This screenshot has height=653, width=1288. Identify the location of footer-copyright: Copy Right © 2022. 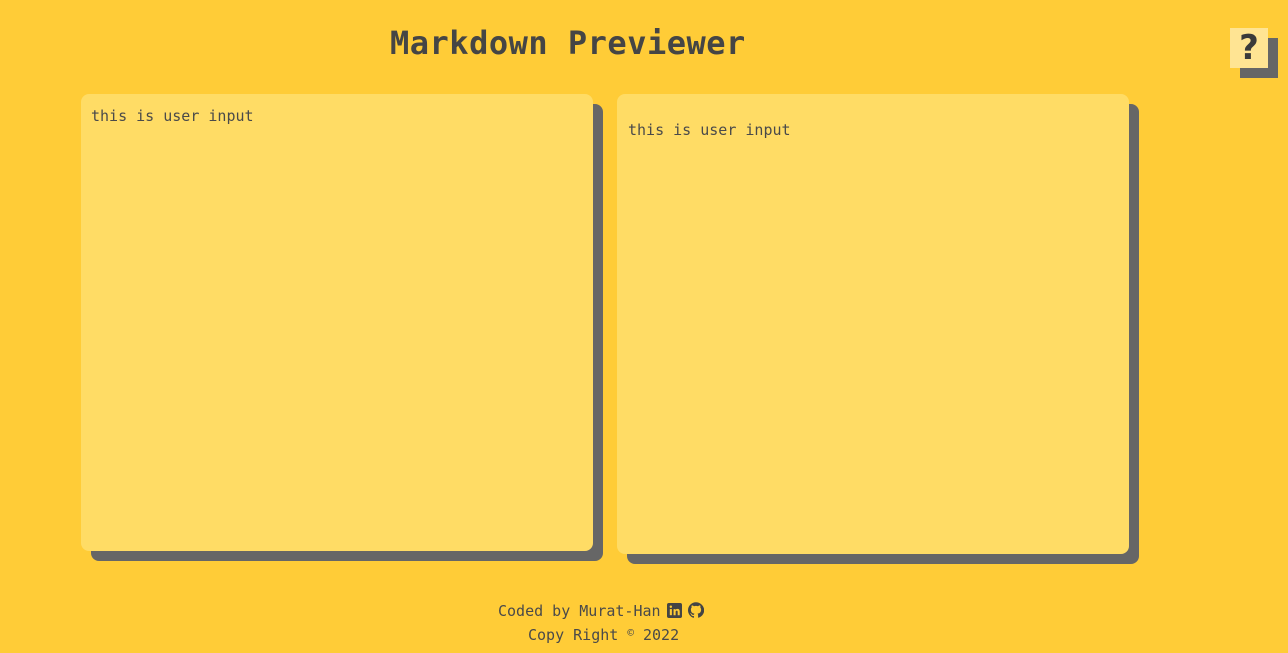
(603, 634).